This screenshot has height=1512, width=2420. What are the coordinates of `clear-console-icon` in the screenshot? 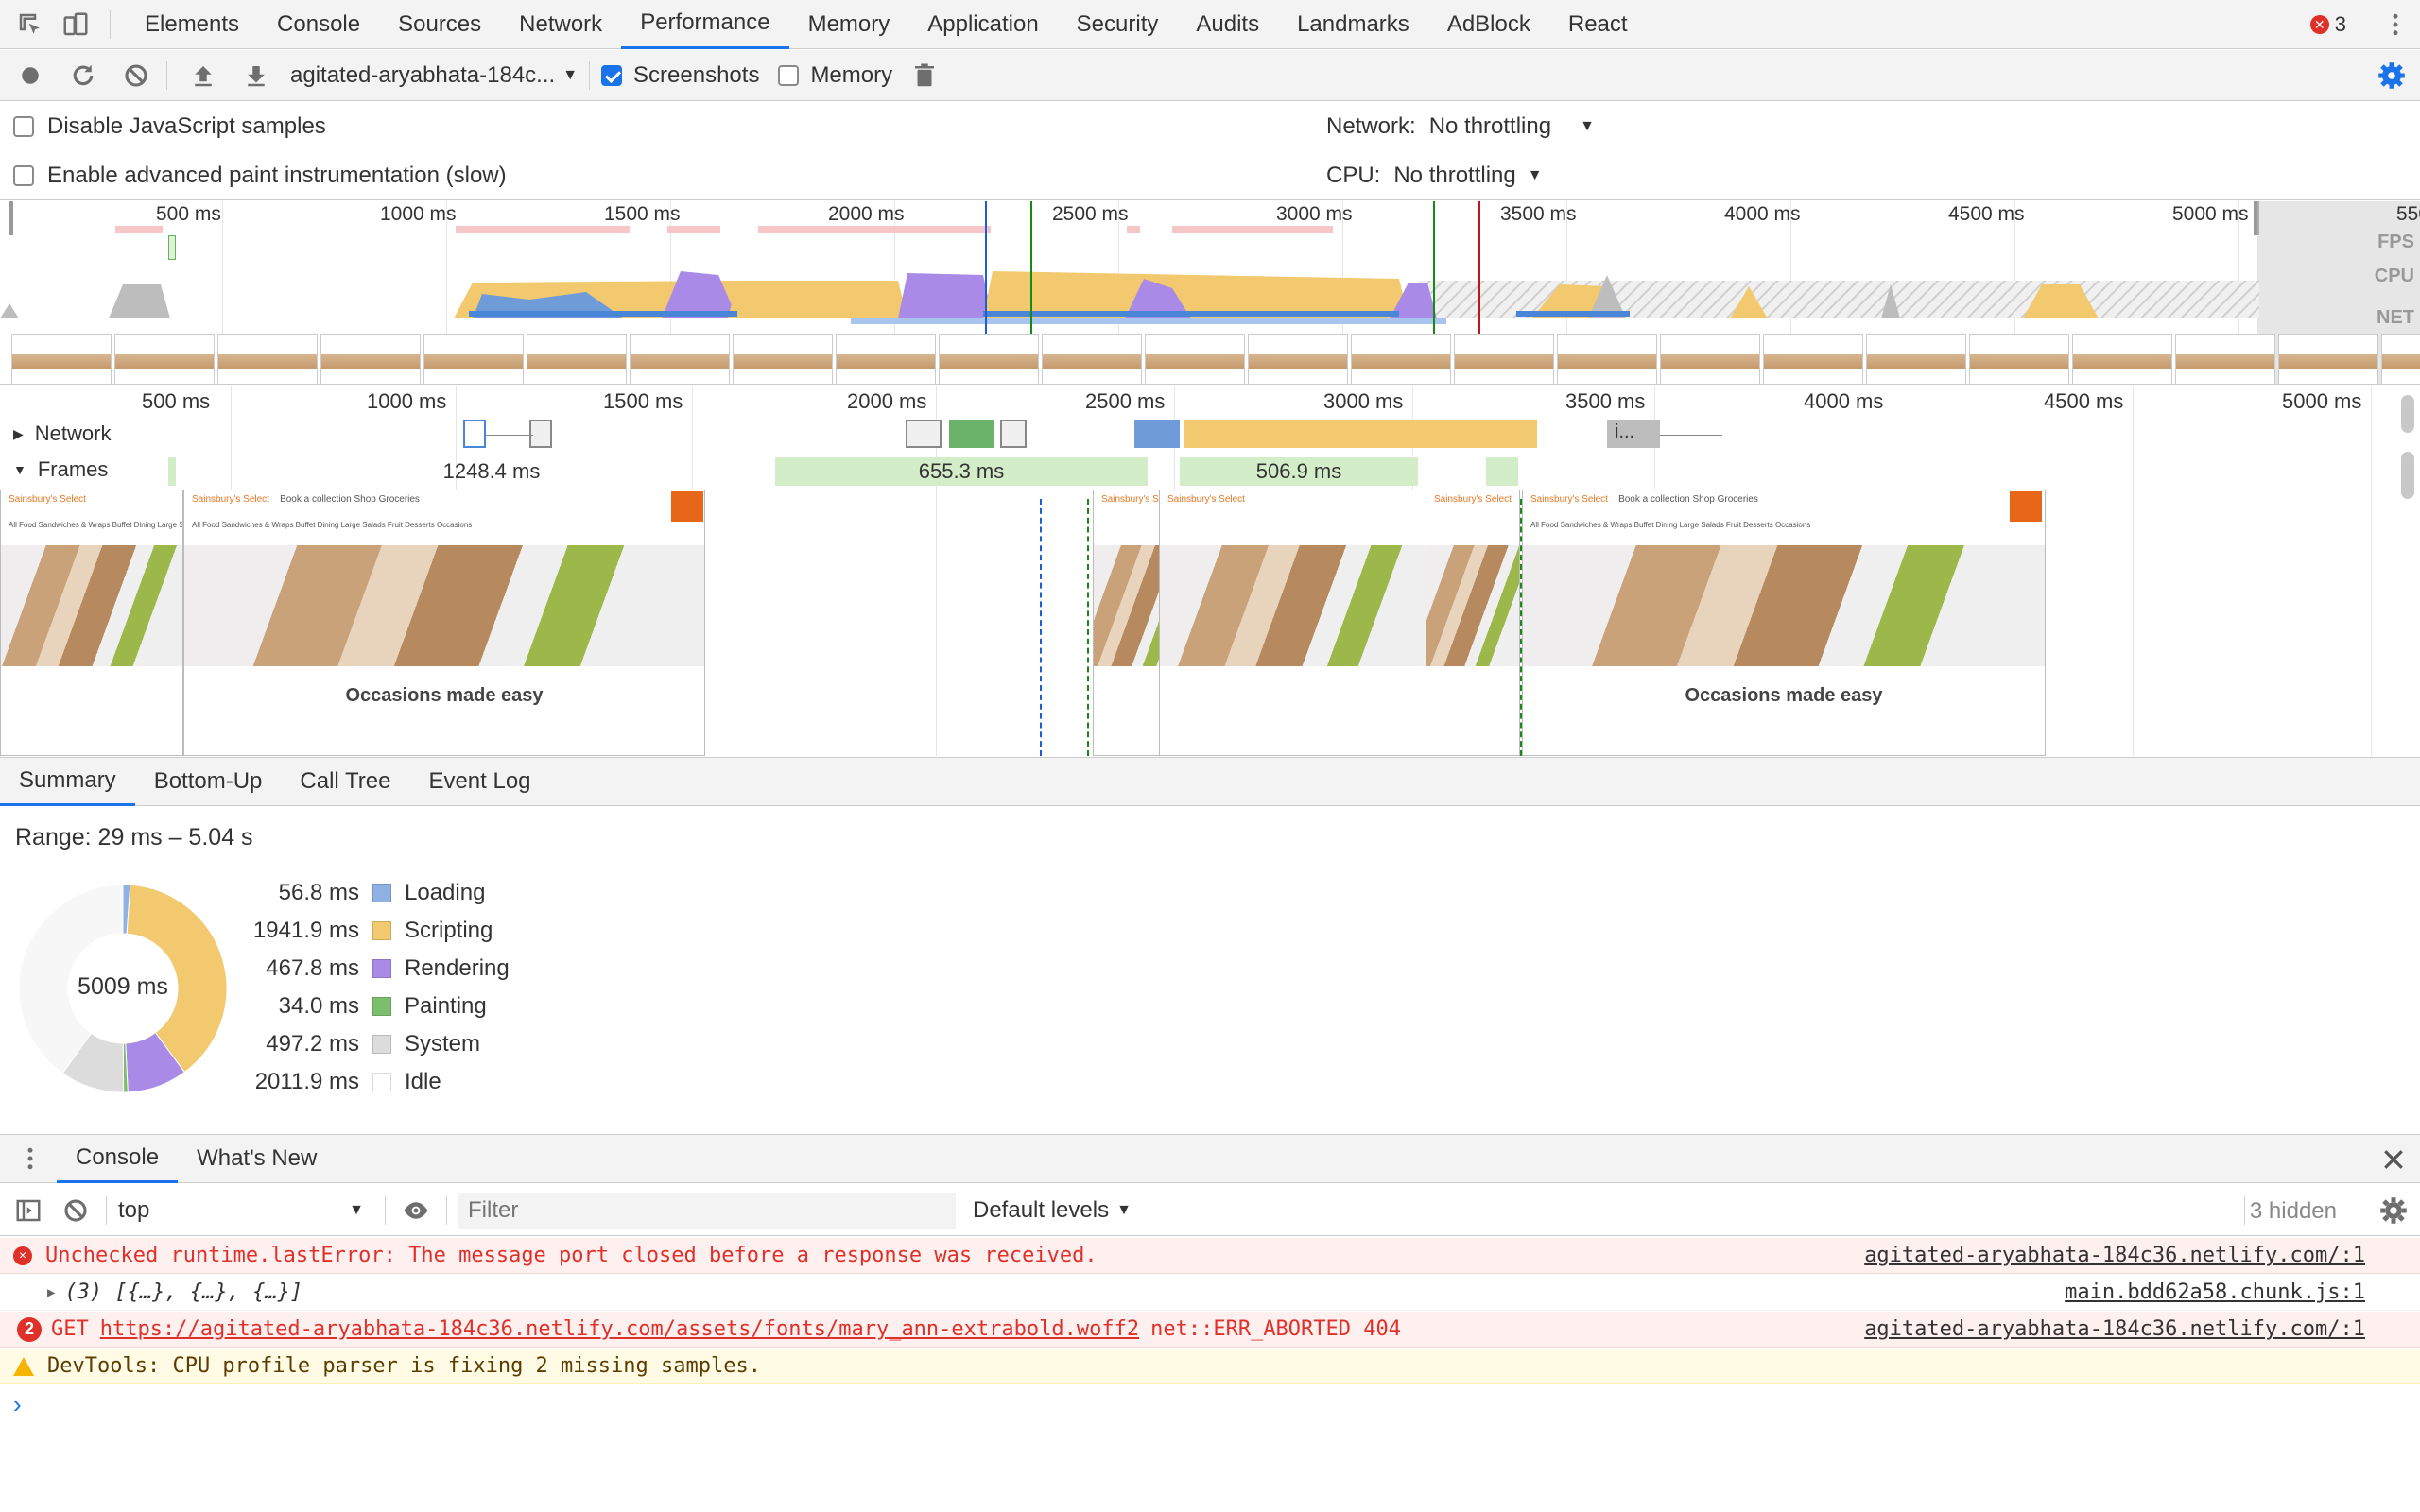 It's located at (76, 1210).